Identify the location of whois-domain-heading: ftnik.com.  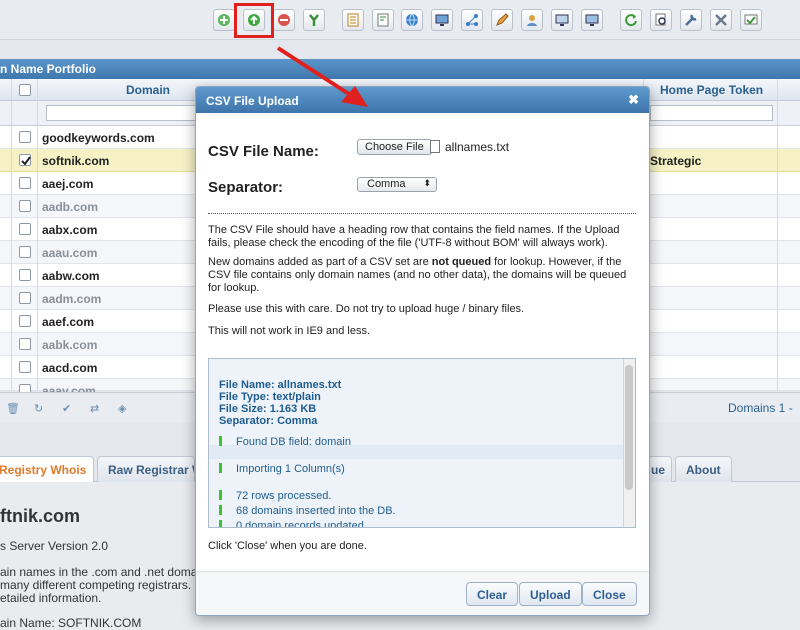
(40, 516).